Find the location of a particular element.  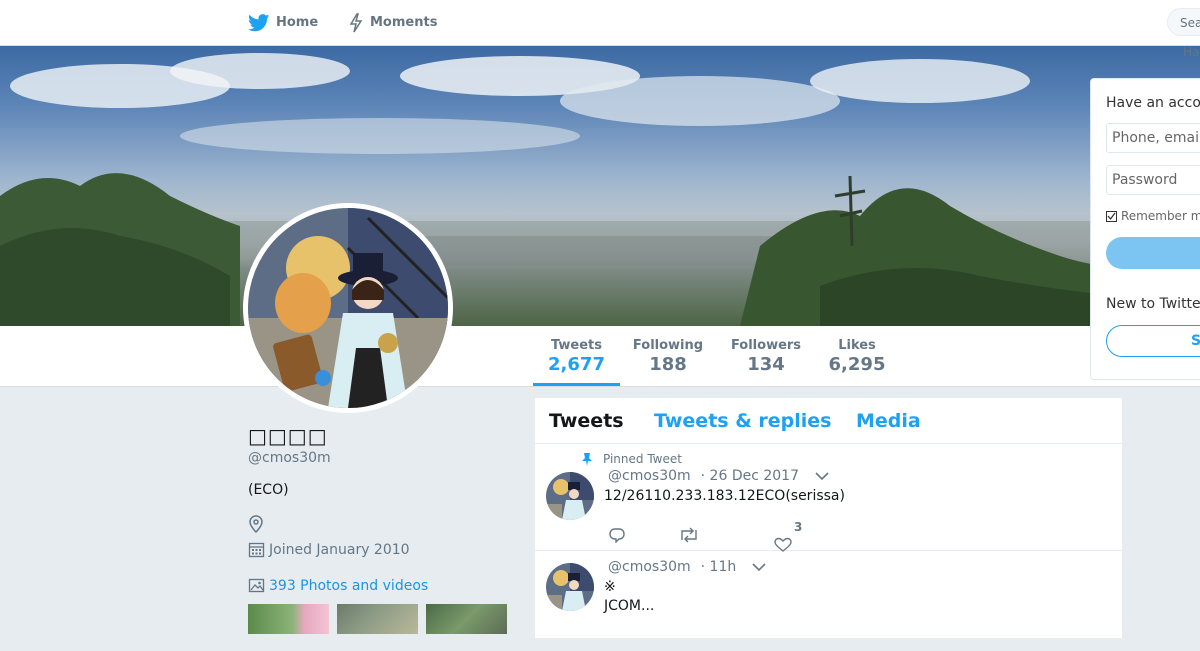

location-icon is located at coordinates (256, 526).